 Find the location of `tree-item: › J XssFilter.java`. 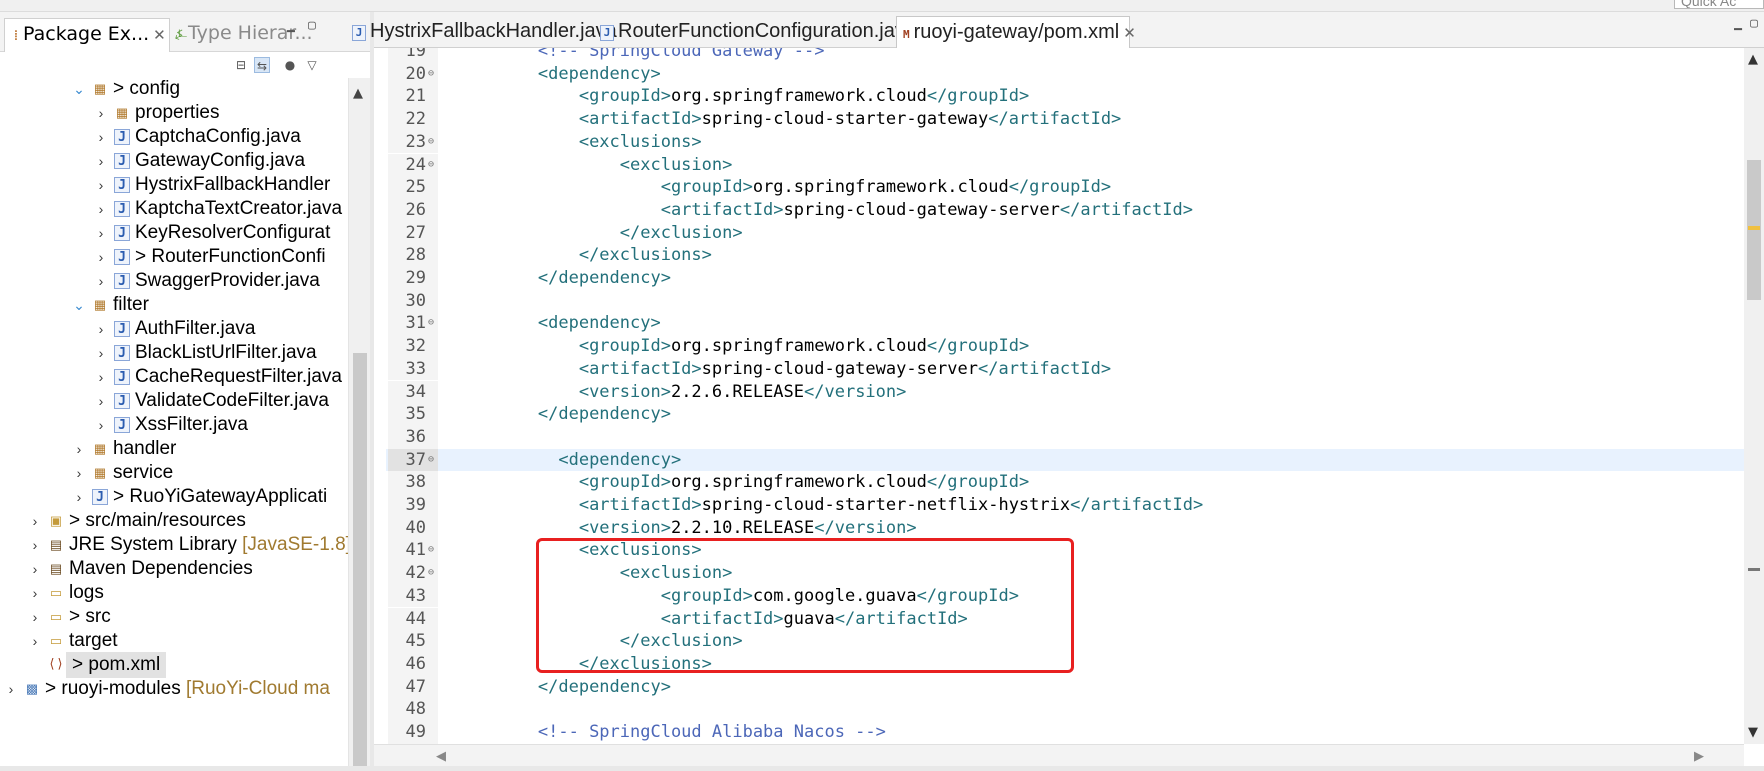

tree-item: › J XssFilter.java is located at coordinates (174, 425).